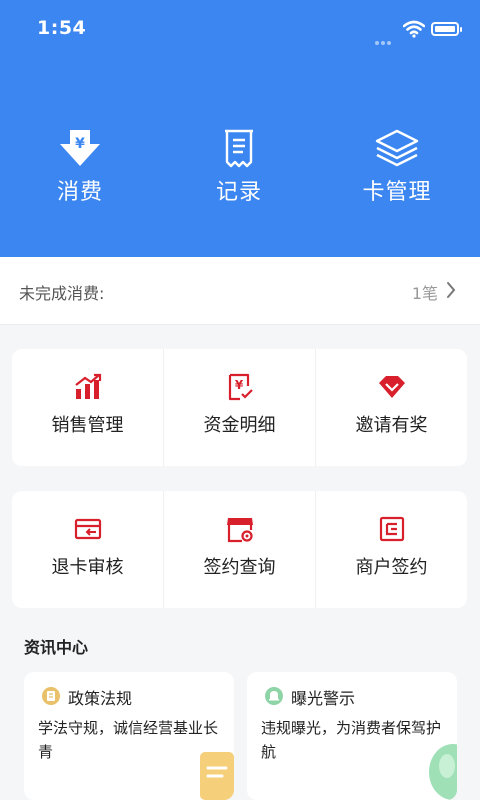 The width and height of the screenshot is (480, 800). Describe the element at coordinates (351, 740) in the screenshot. I see `news-card-desc: 违规曝光，为消费者保驾护航` at that location.